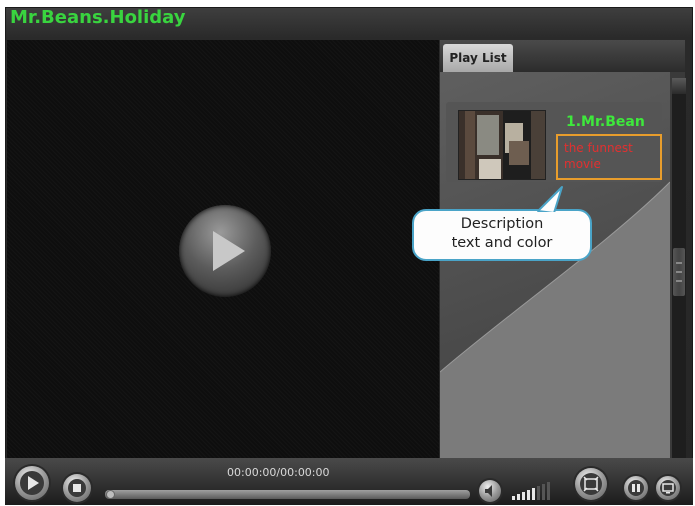  Describe the element at coordinates (679, 86) in the screenshot. I see `scroll-up-button` at that location.